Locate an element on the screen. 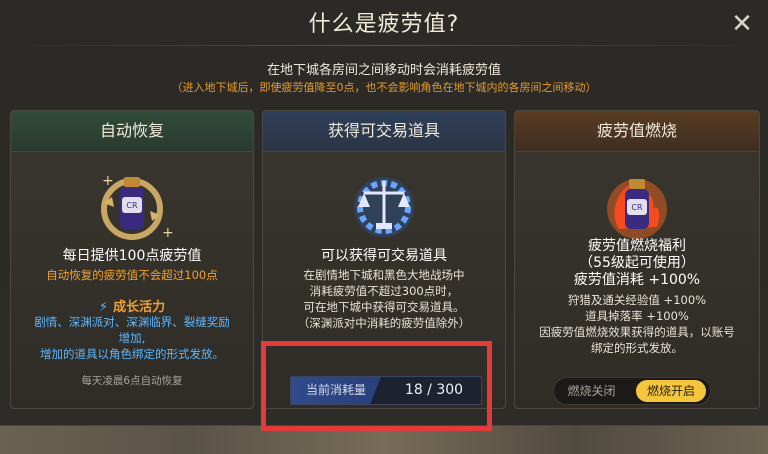  growth-desc-1: 剧情、深渊派对、深渊临界、裂缝奖励 is located at coordinates (132, 322).